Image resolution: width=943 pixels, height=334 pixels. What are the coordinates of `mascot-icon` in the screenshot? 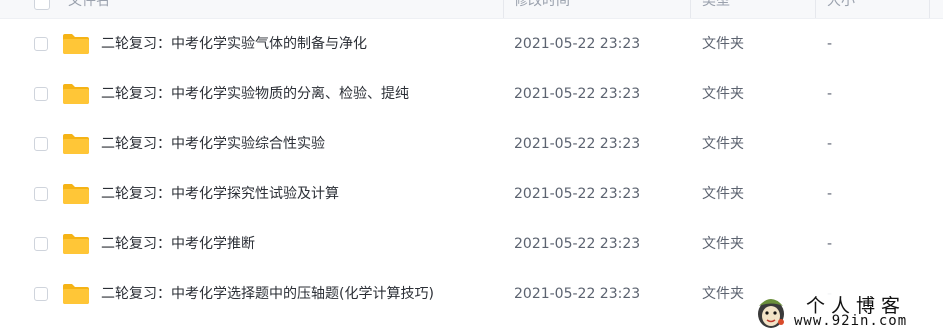 It's located at (771, 313).